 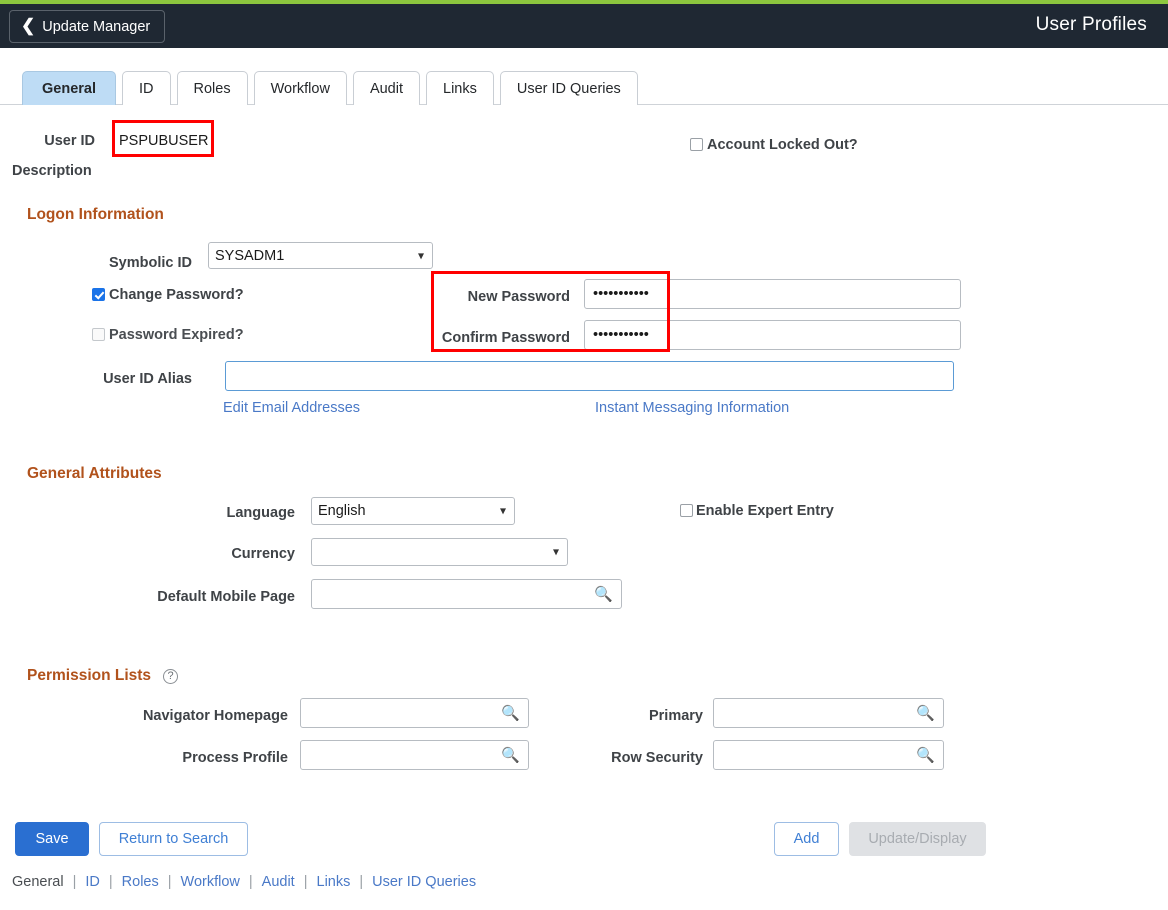 What do you see at coordinates (95, 214) in the screenshot?
I see `logon-information-heading: Logon Information` at bounding box center [95, 214].